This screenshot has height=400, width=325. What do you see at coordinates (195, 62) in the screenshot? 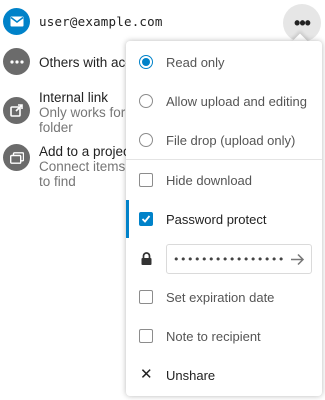
I see `read-only-label: Read only` at bounding box center [195, 62].